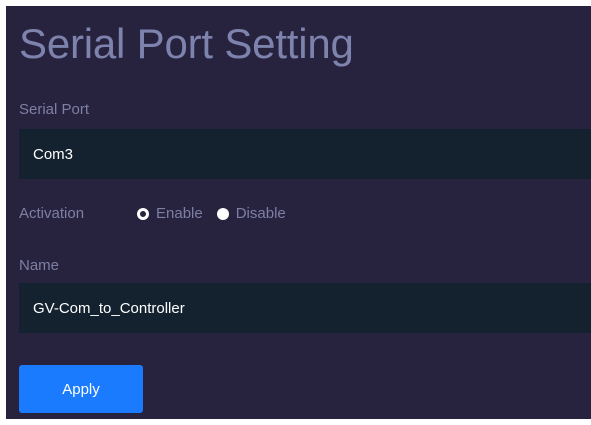 This screenshot has height=425, width=591. What do you see at coordinates (81, 389) in the screenshot?
I see `apply-button: Apply` at bounding box center [81, 389].